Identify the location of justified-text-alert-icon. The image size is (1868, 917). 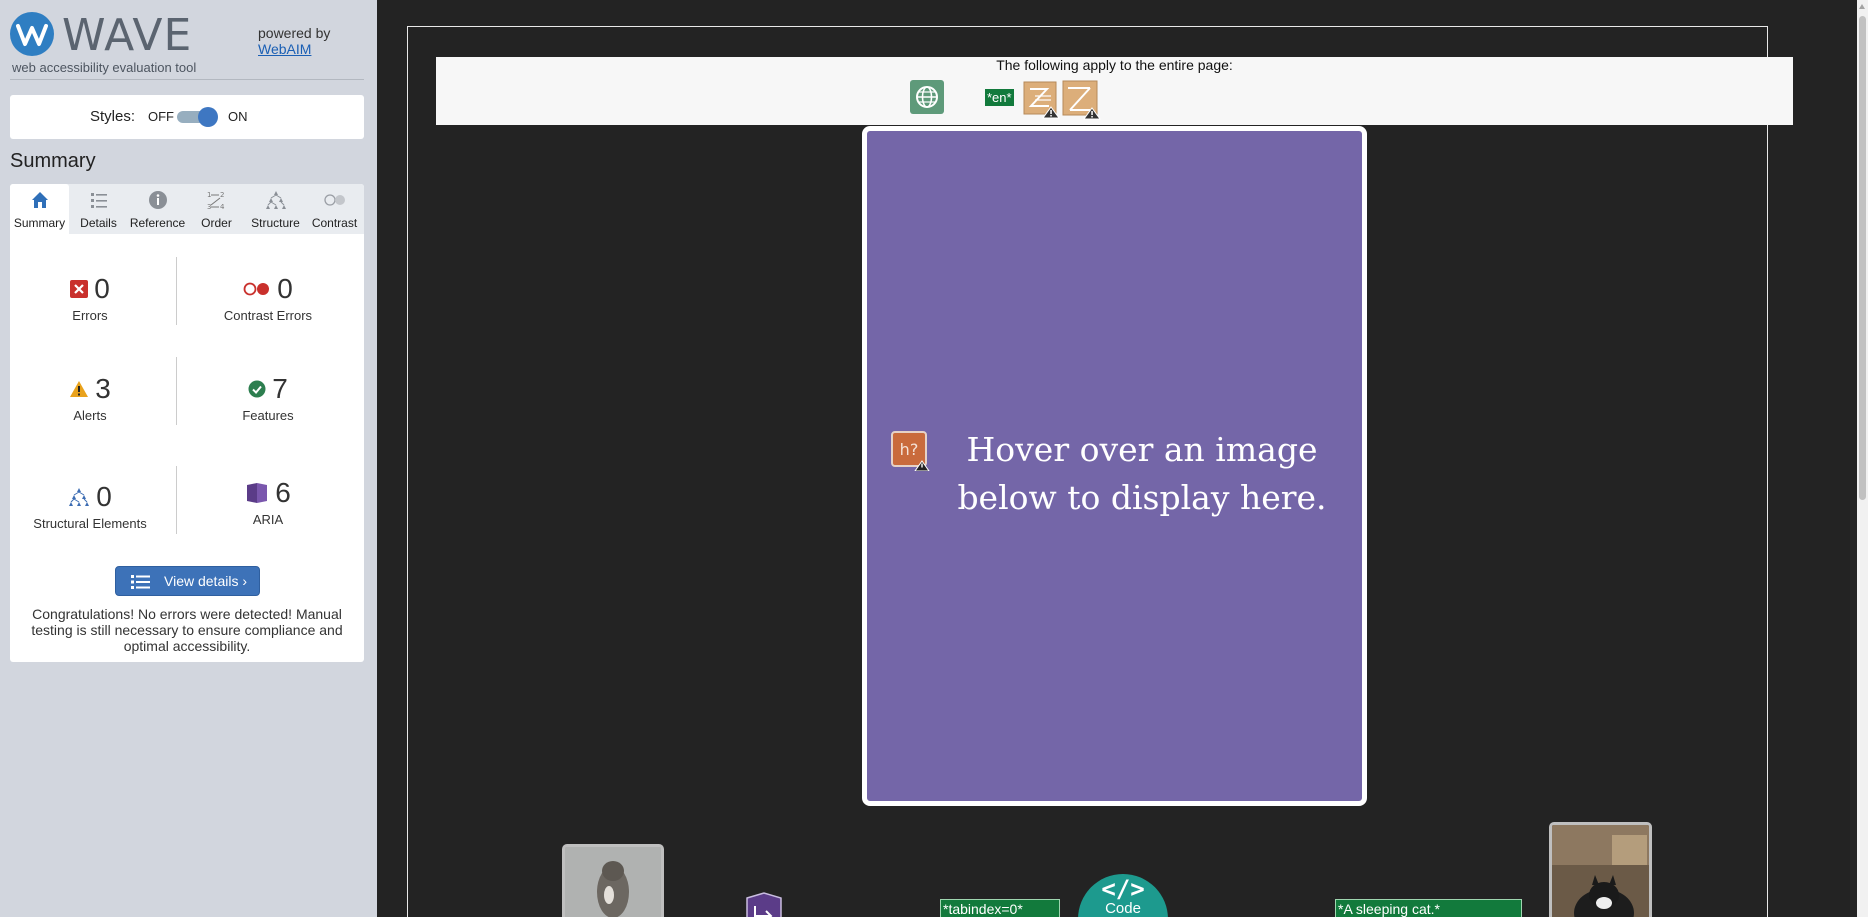
(1082, 102).